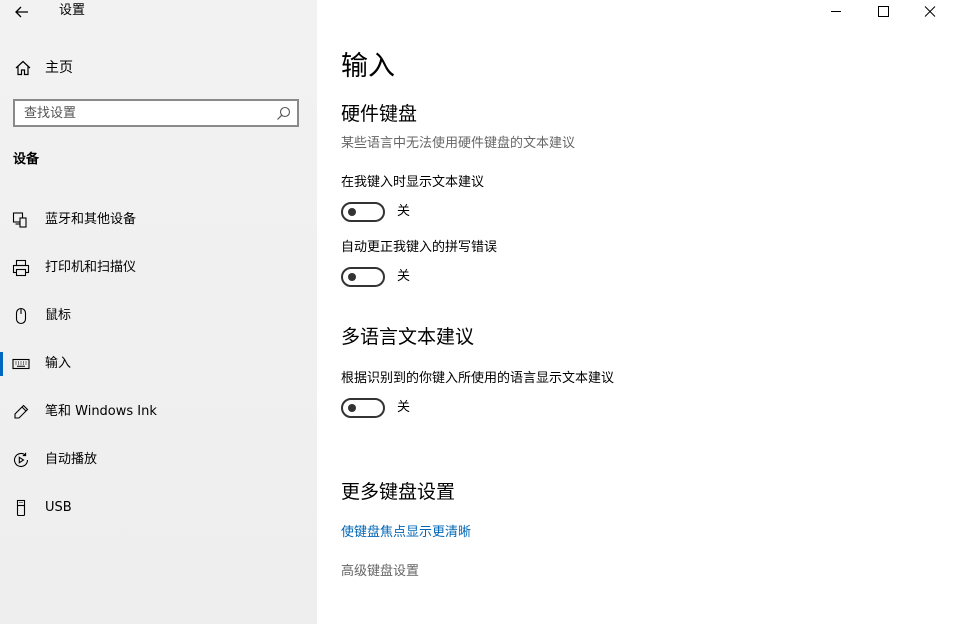 The image size is (953, 624). I want to click on multilingual-suggestions-setting: 关, so click(441, 408).